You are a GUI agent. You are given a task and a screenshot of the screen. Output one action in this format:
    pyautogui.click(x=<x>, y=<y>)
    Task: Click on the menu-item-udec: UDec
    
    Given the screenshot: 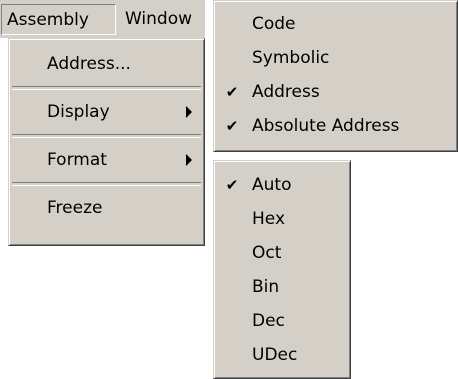 What is the action you would take?
    pyautogui.click(x=282, y=355)
    